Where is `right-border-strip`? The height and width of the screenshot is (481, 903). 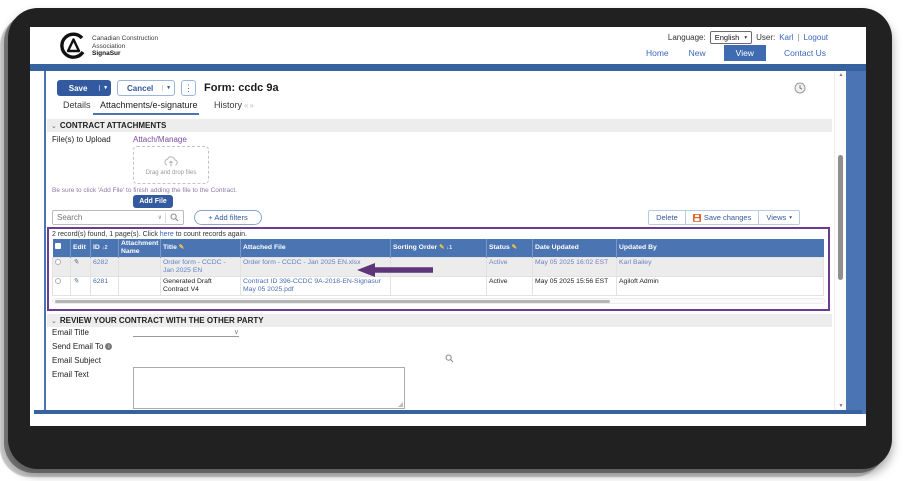 right-border-strip is located at coordinates (856, 242).